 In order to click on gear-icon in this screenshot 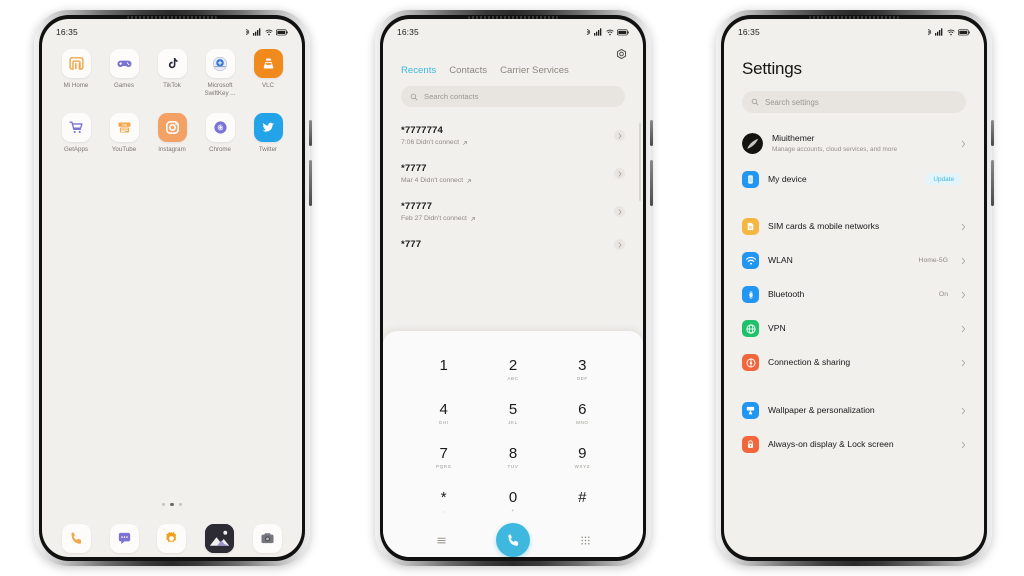, I will do `click(172, 538)`.